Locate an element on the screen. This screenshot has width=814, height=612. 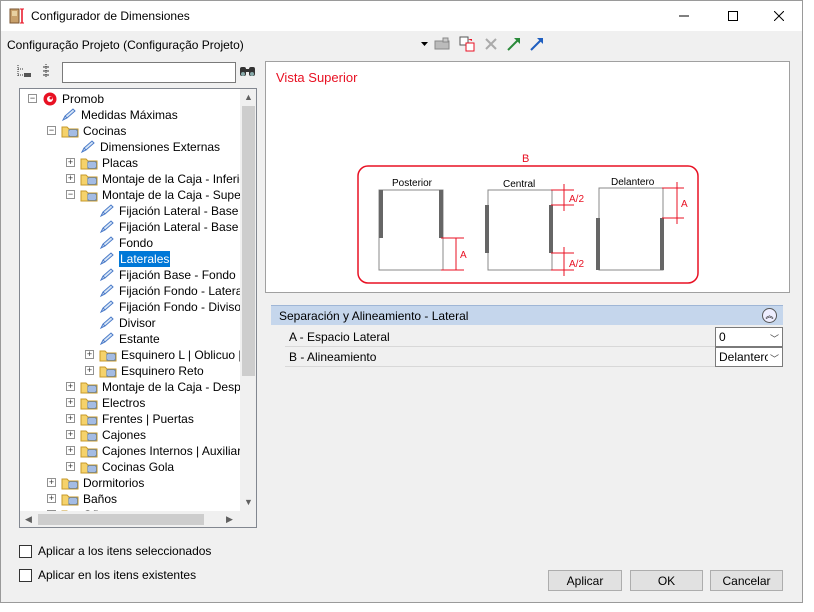
tree-item: Fijación Fondo - Lateral is located at coordinates (169, 291).